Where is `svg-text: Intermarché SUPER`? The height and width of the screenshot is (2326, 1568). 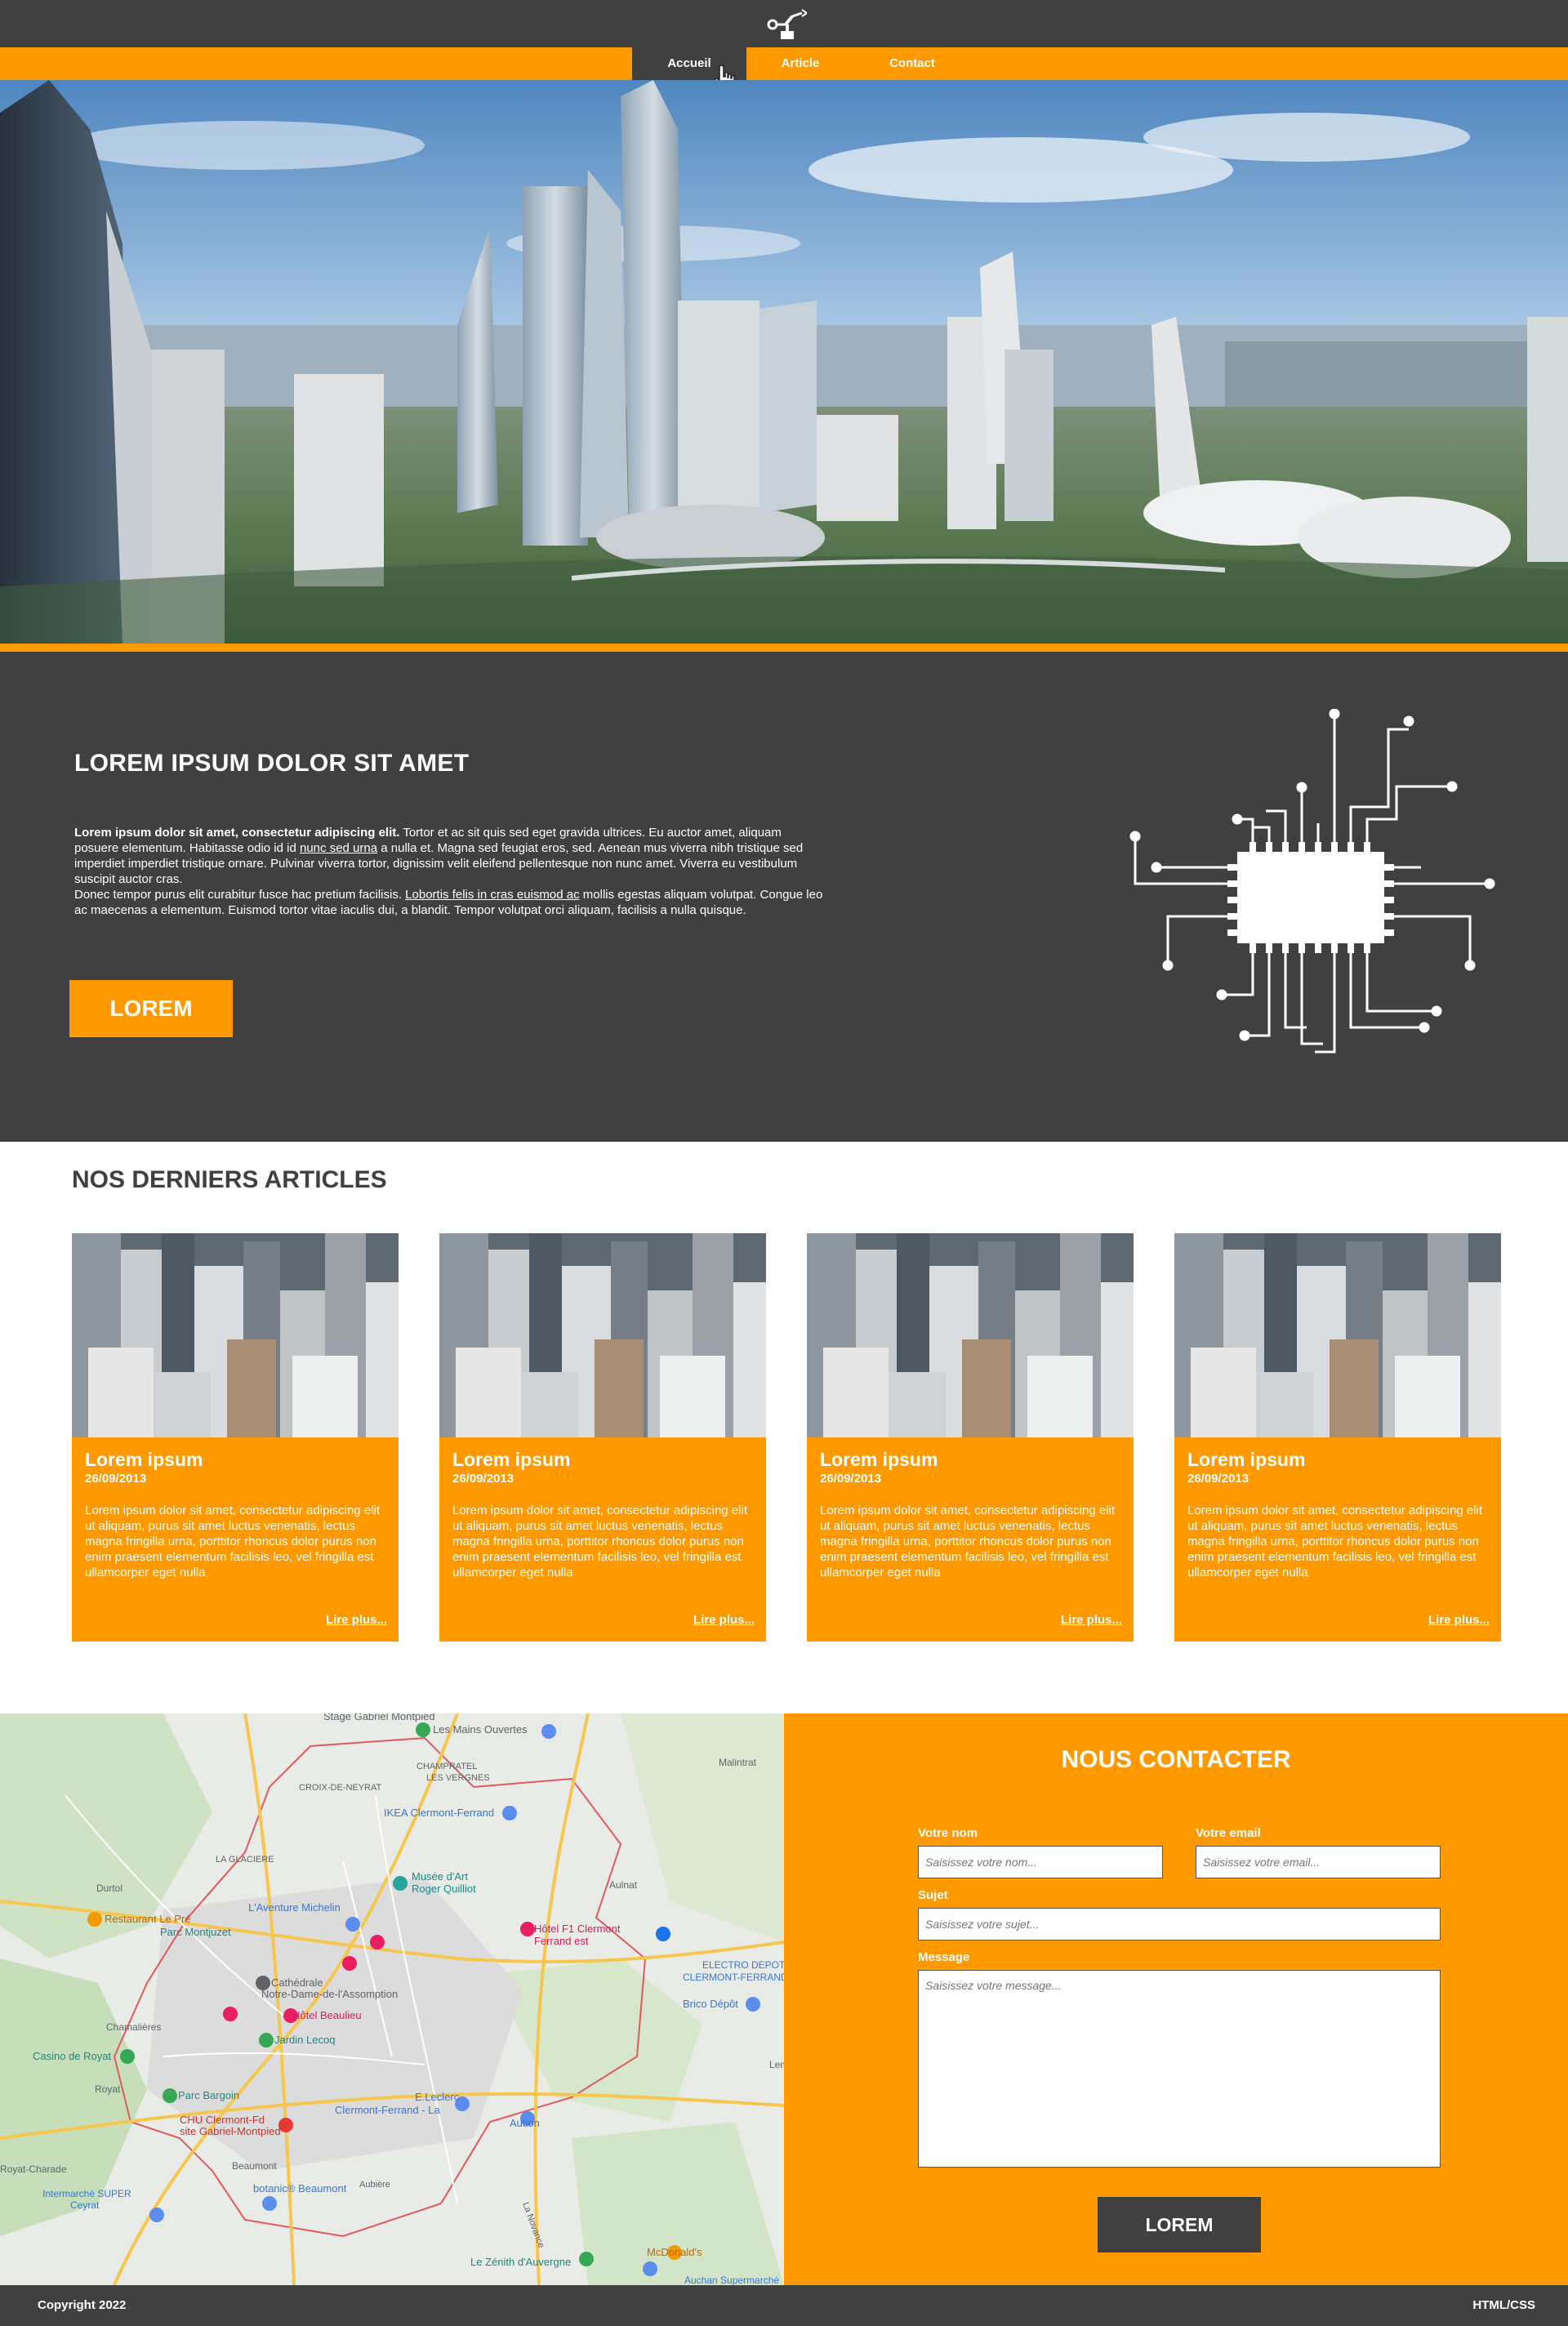 svg-text: Intermarché SUPER is located at coordinates (86, 2193).